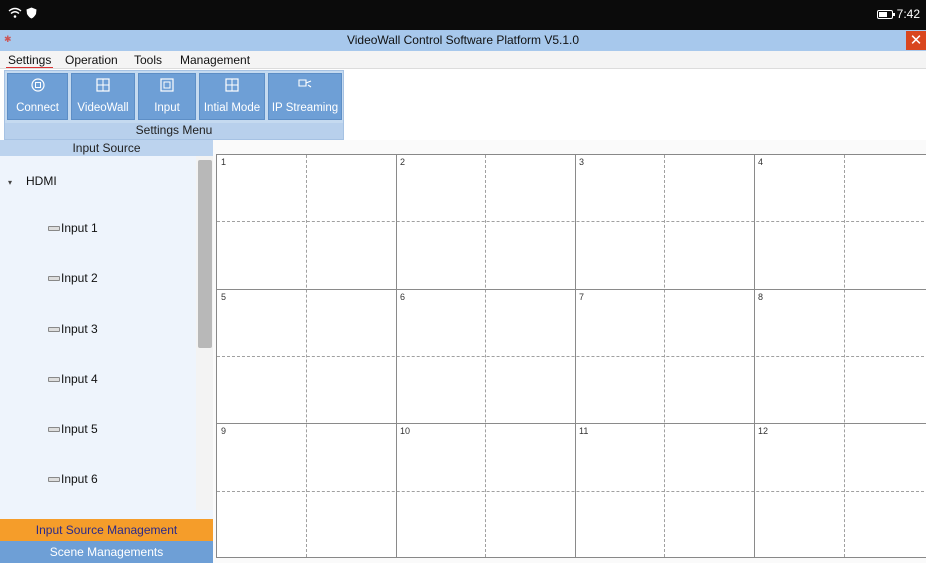 The height and width of the screenshot is (563, 926). What do you see at coordinates (79, 379) in the screenshot?
I see `tree-item-label: Input 4` at bounding box center [79, 379].